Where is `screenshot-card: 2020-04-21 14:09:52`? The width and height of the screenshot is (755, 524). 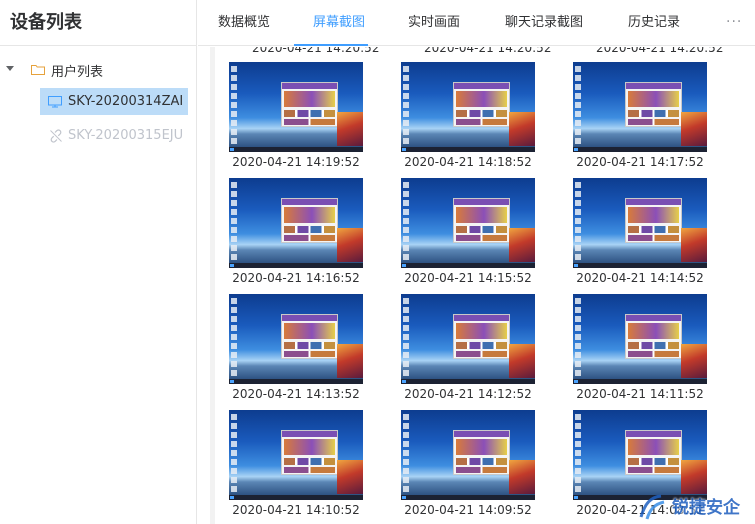
screenshot-card: 2020-04-21 14:09:52 is located at coordinates (468, 463).